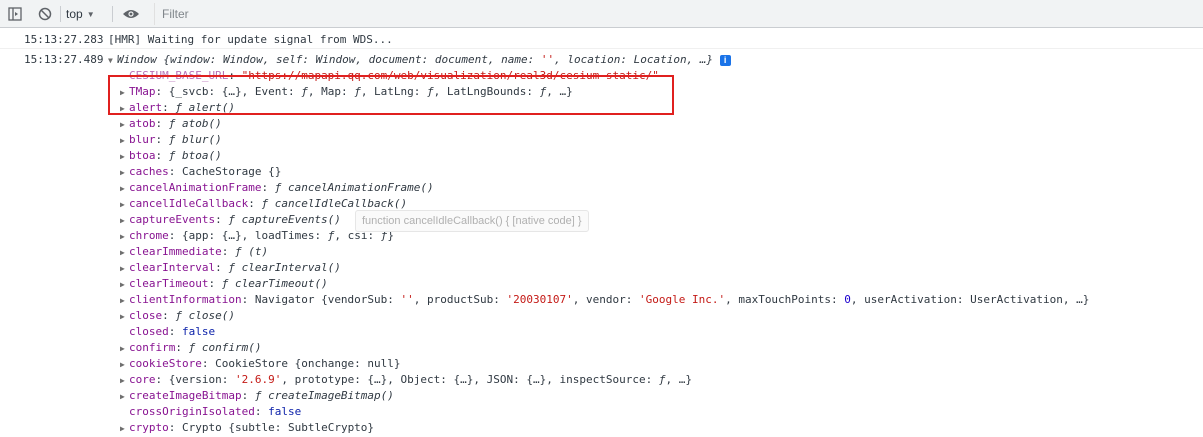 This screenshot has height=437, width=1203. I want to click on property-row-btoa: ▶ btoa: ƒ btoa(), so click(171, 156).